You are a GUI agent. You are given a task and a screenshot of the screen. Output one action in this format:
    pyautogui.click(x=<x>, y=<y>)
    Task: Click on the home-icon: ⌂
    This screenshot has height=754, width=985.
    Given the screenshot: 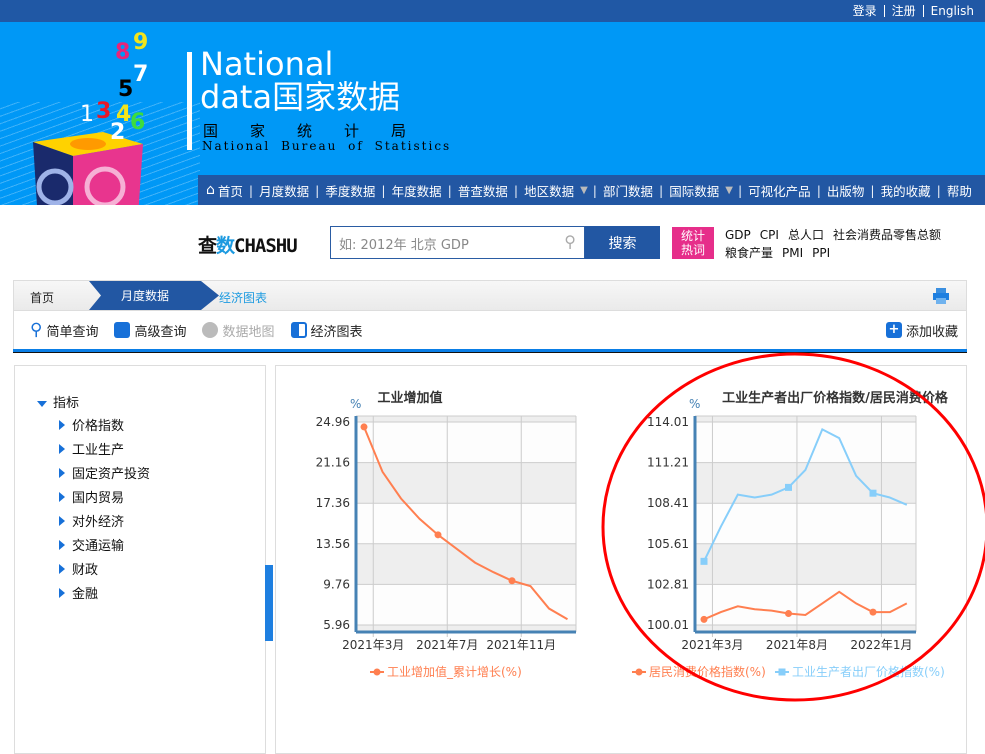 What is the action you would take?
    pyautogui.click(x=210, y=190)
    